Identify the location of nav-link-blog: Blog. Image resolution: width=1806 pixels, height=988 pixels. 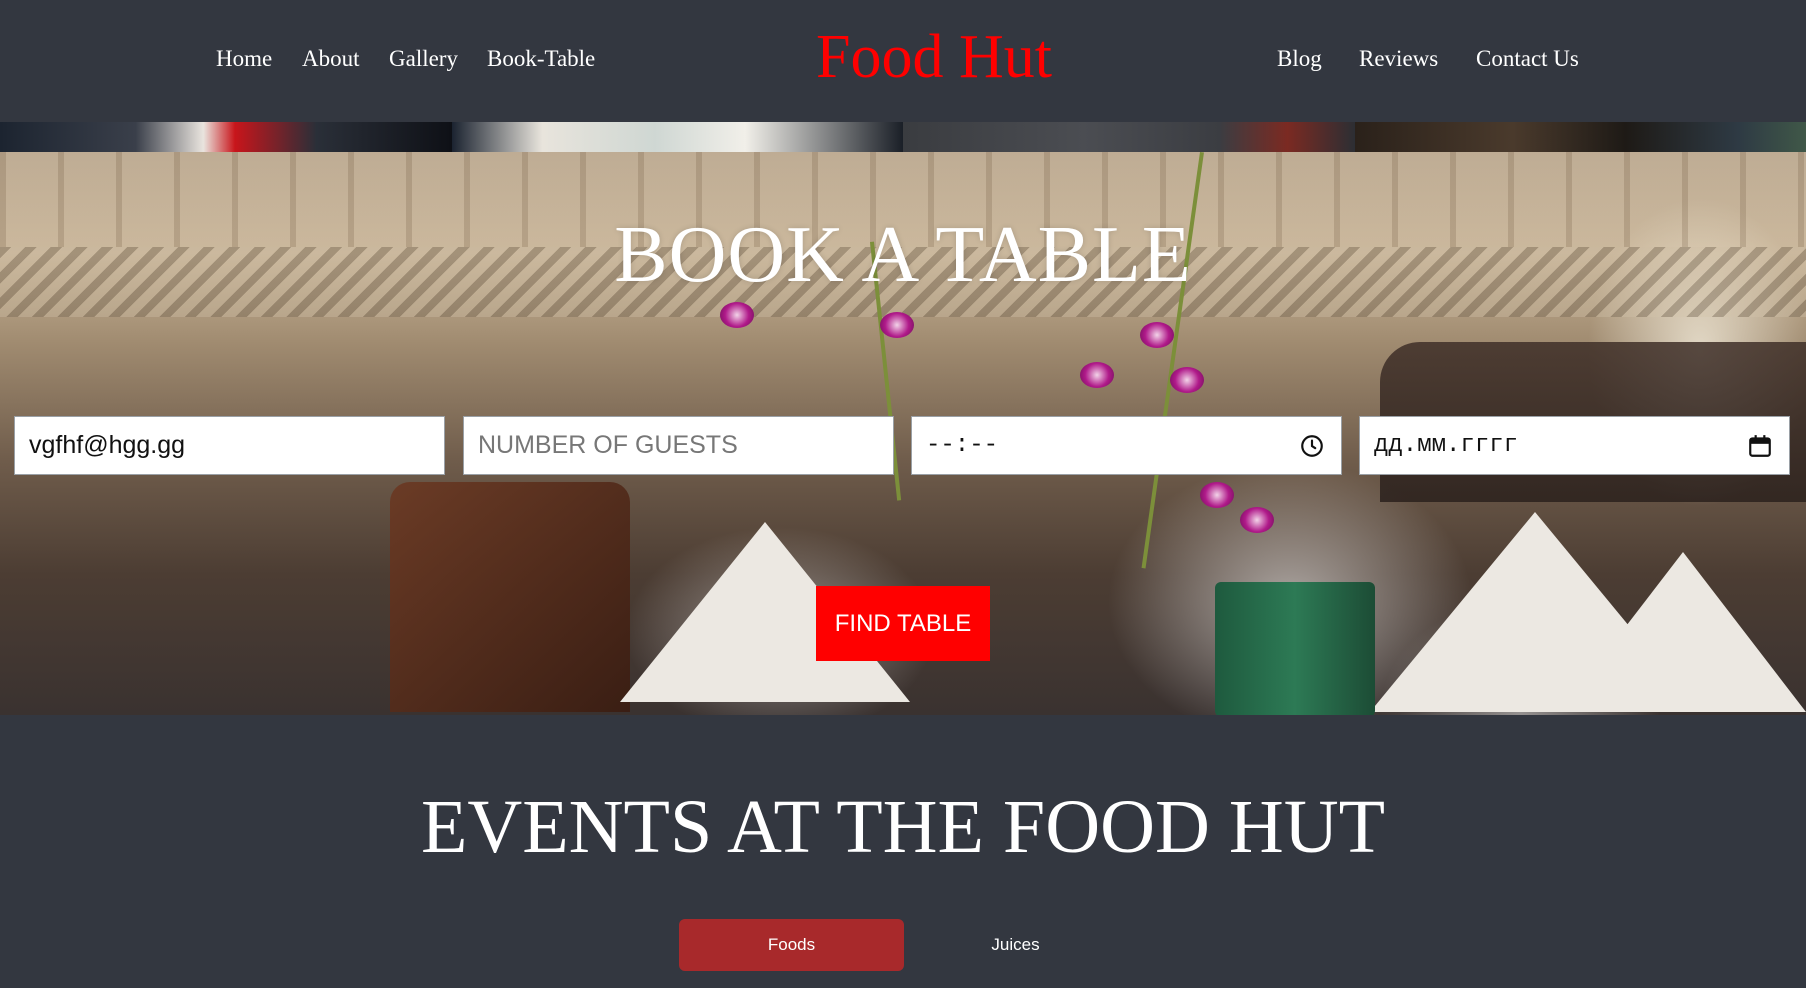
(1299, 59).